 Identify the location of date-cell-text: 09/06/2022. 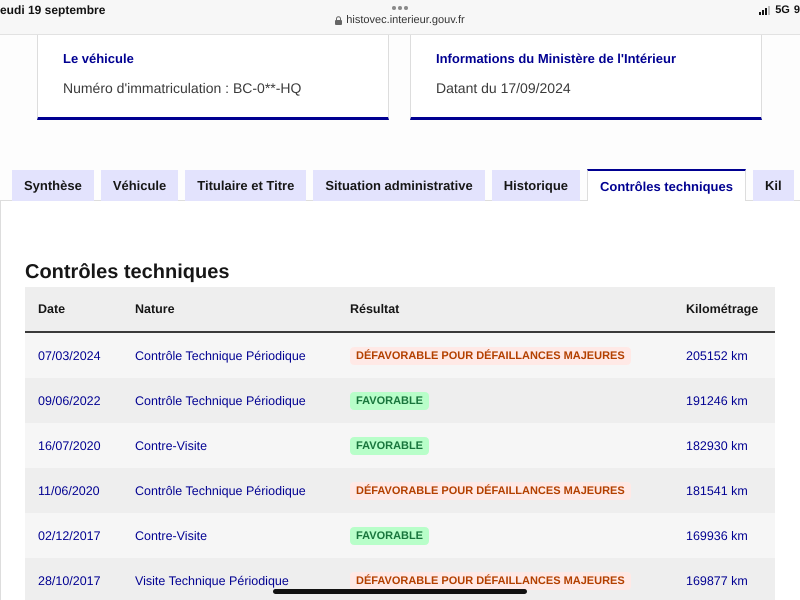
(69, 401).